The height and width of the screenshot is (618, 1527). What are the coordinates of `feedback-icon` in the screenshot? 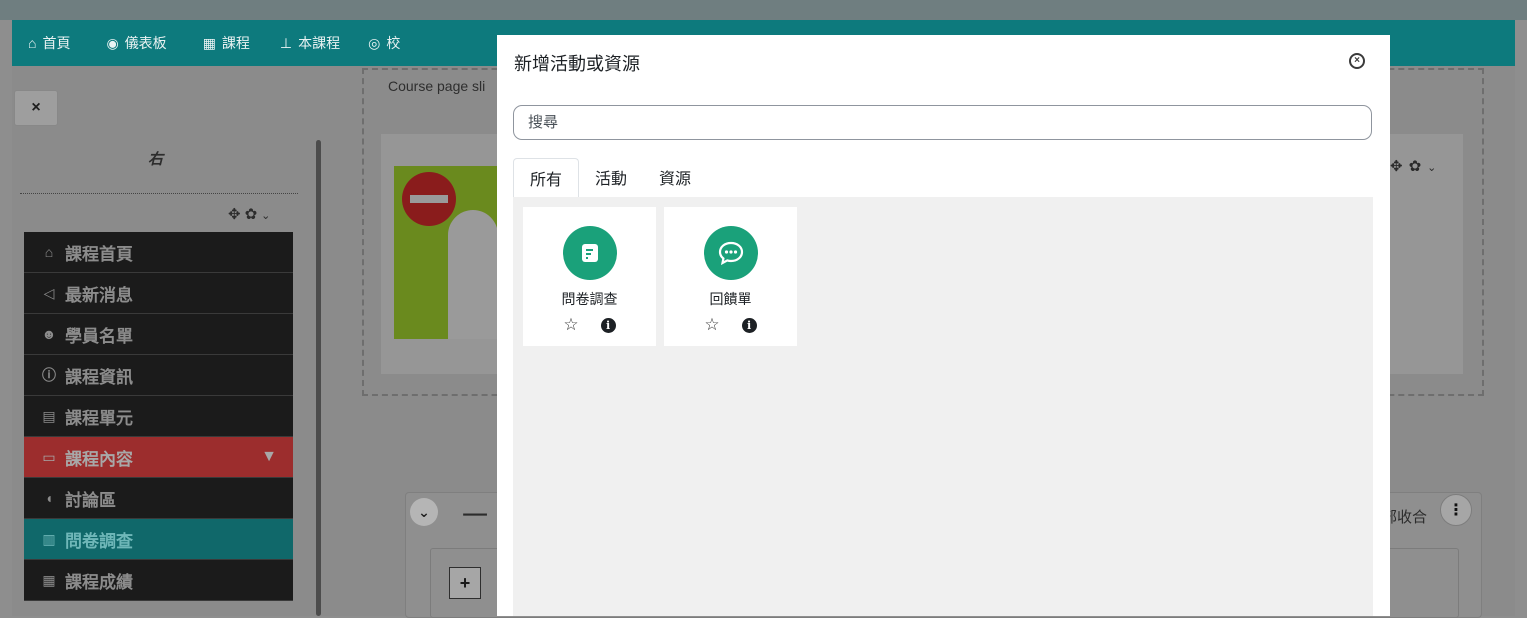 It's located at (730, 253).